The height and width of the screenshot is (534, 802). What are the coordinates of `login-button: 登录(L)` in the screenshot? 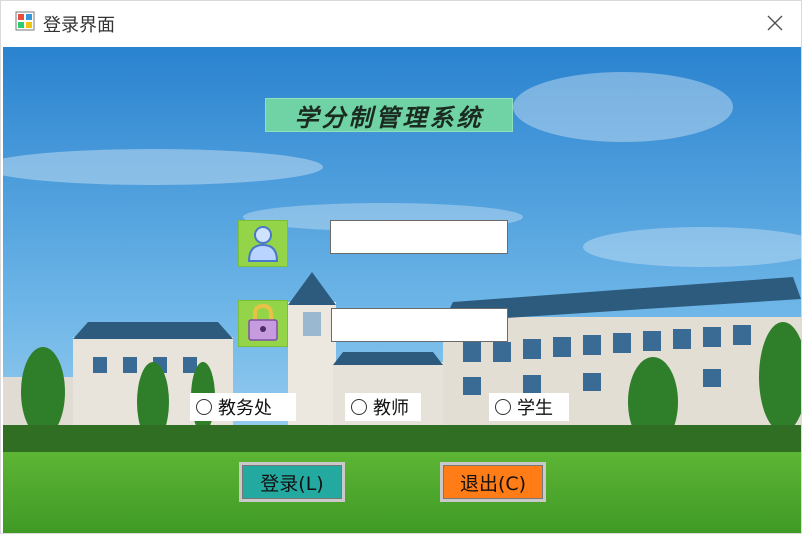 It's located at (292, 482).